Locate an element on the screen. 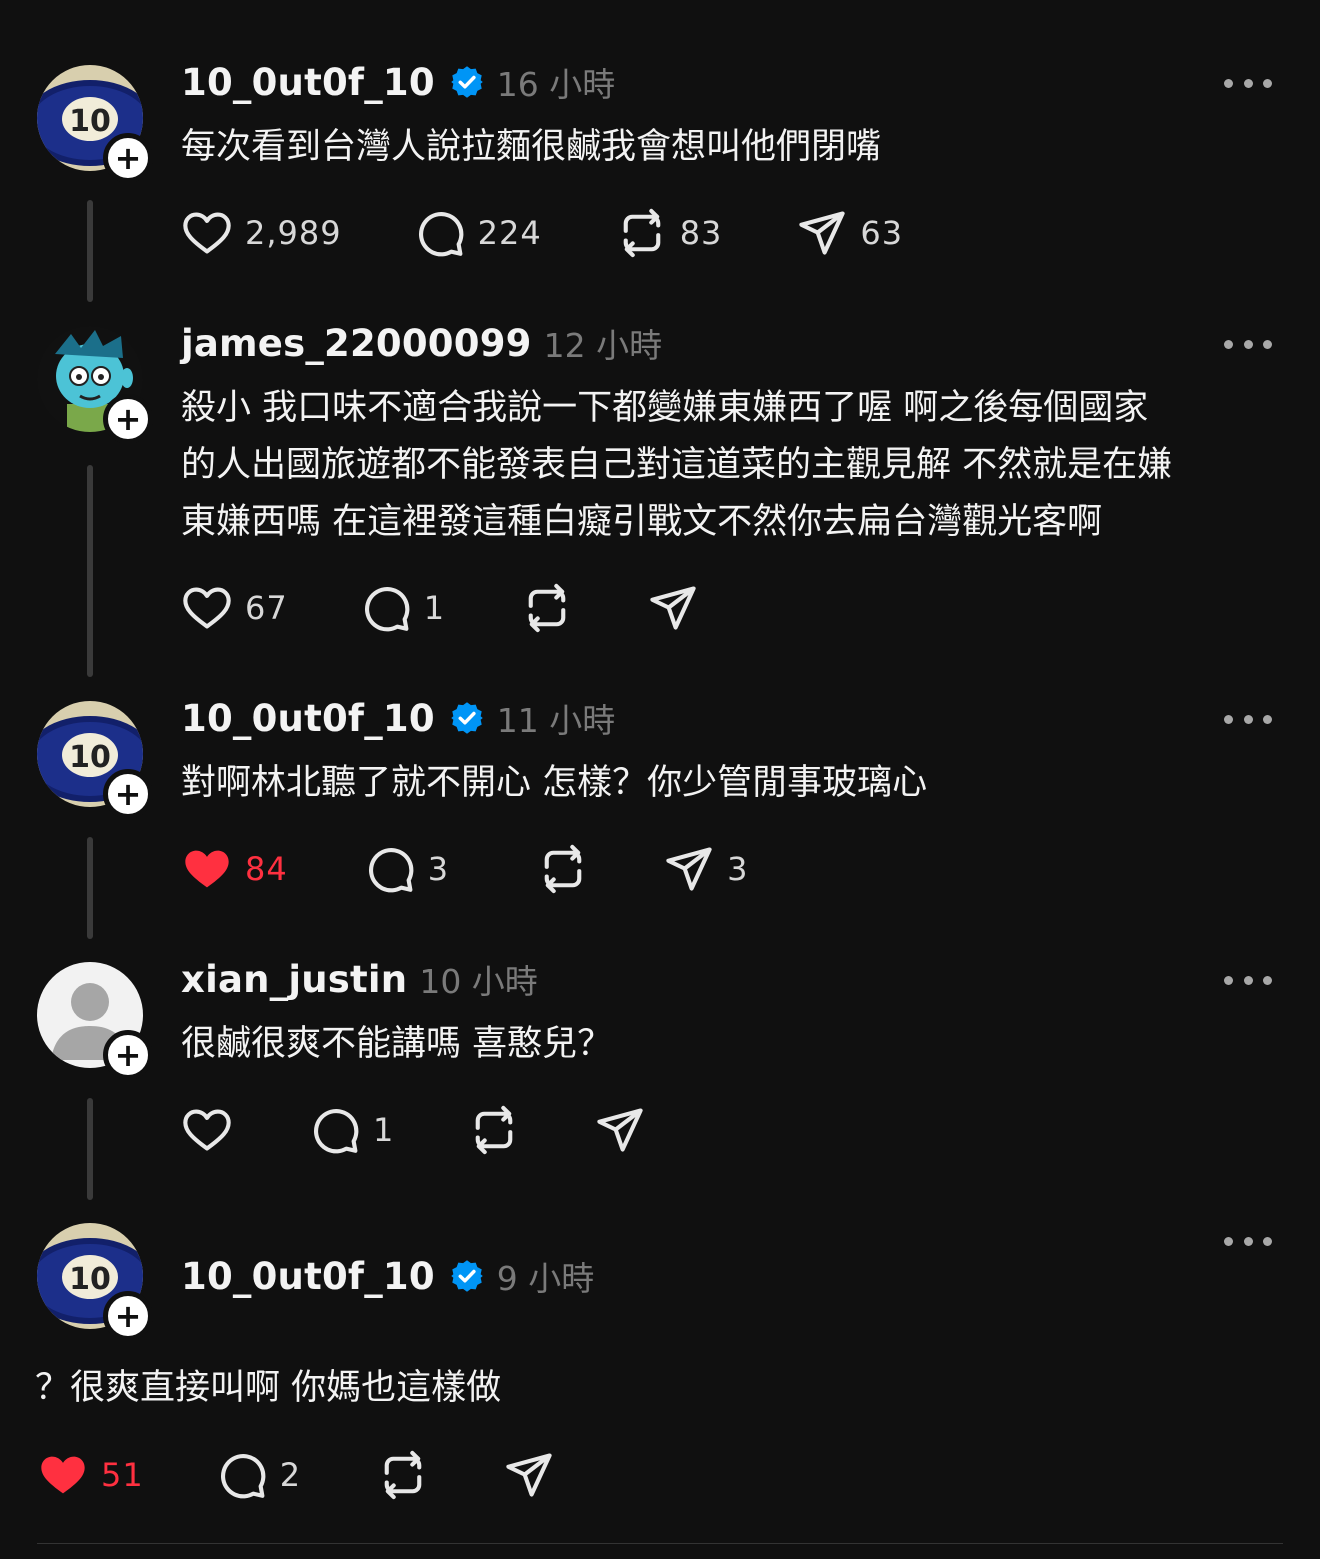  reply-button: 224 is located at coordinates (478, 233).